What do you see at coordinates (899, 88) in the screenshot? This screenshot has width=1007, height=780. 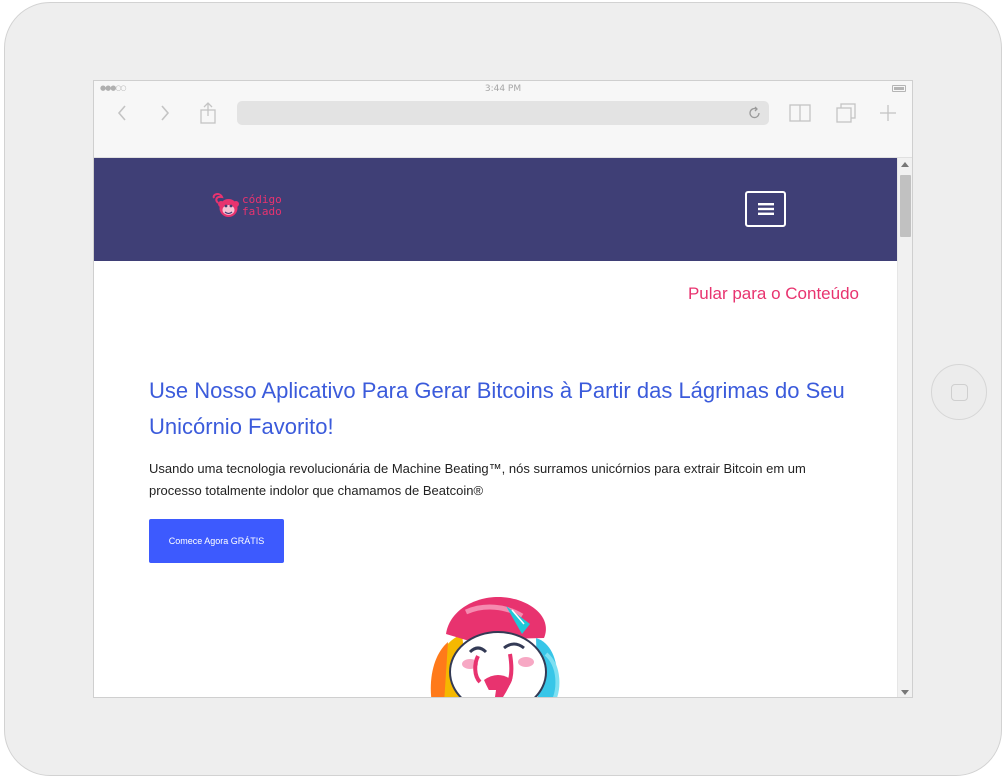 I see `battery-icon` at bounding box center [899, 88].